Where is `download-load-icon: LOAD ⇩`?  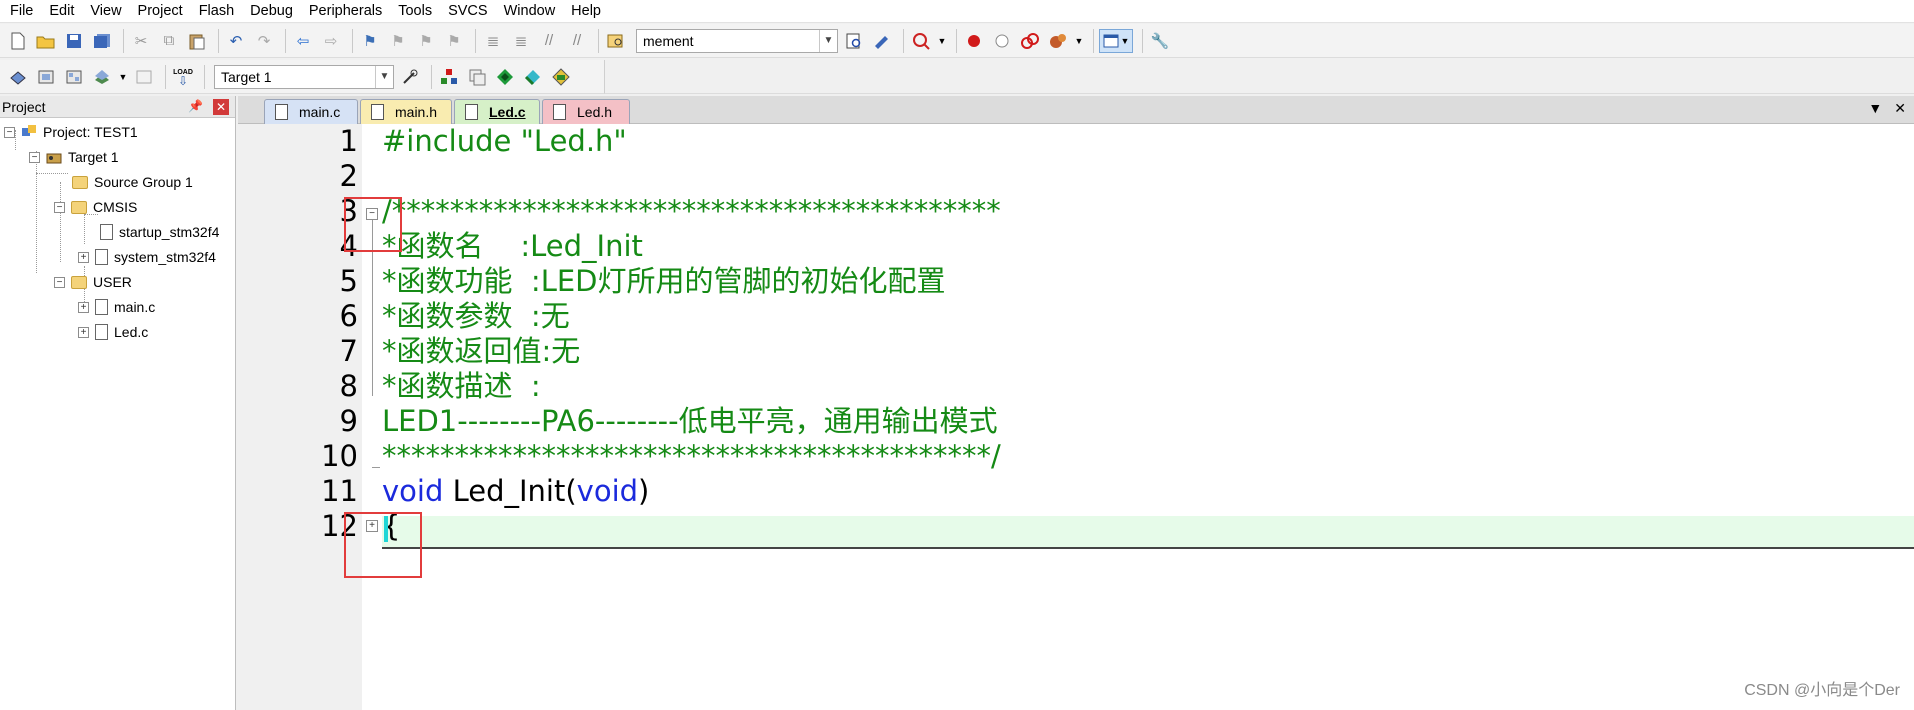
download-load-icon: LOAD ⇩ is located at coordinates (183, 77).